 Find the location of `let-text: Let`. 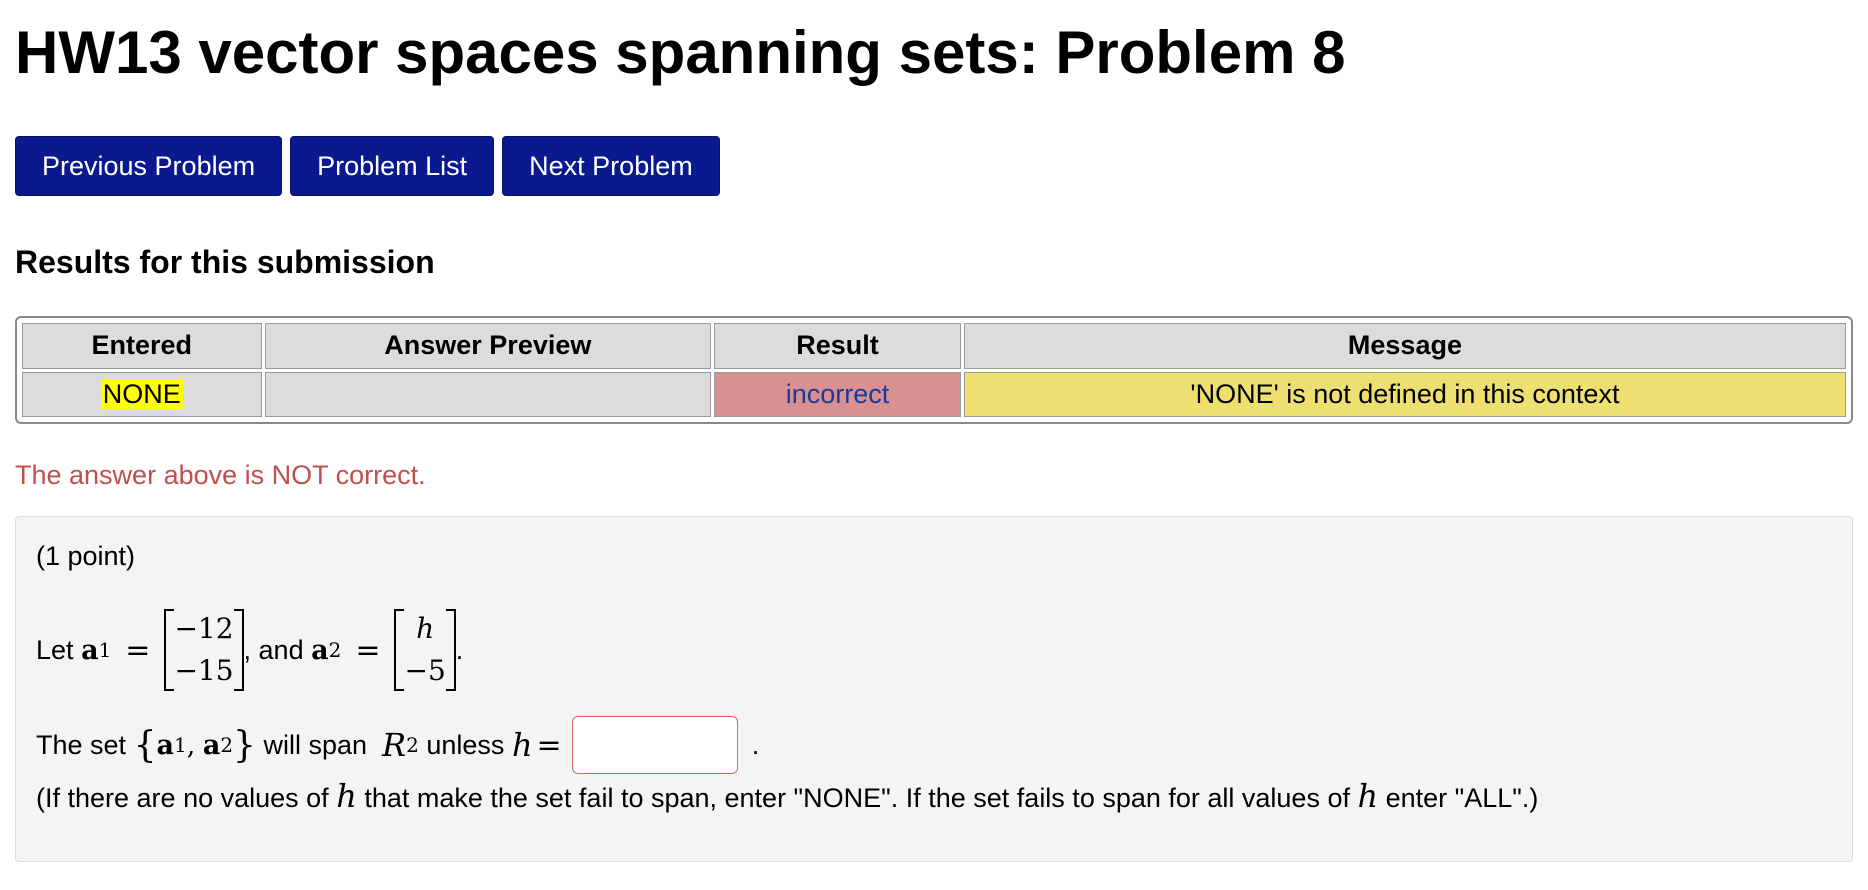

let-text: Let is located at coordinates (55, 649).